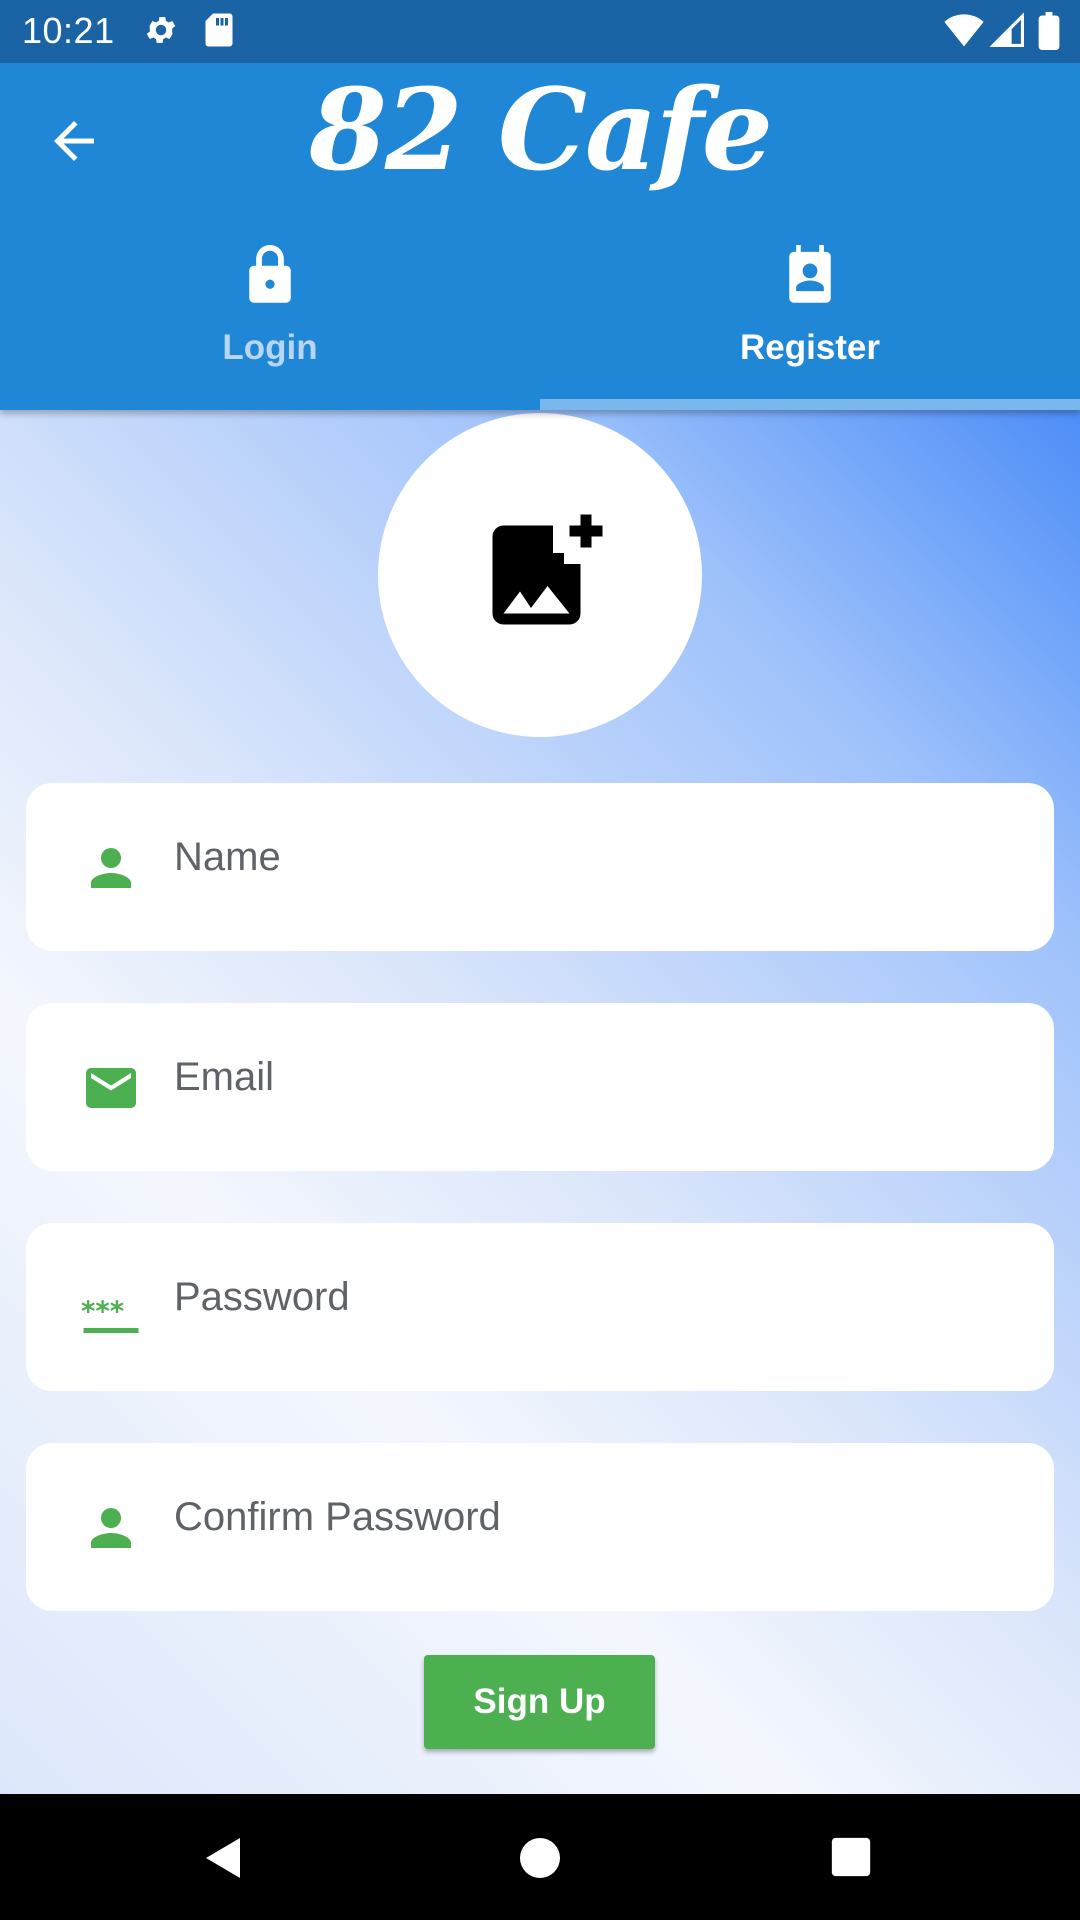  Describe the element at coordinates (540, 1307) in the screenshot. I see `password-field: *** Password` at that location.